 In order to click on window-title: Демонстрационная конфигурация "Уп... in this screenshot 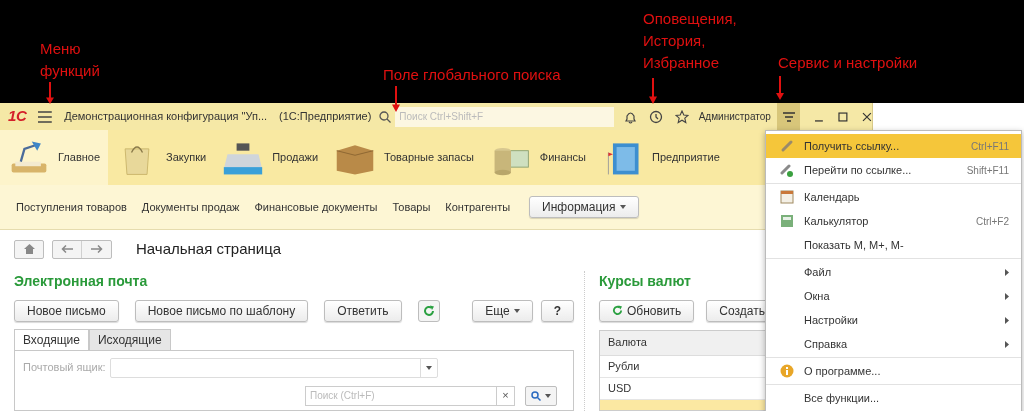, I will do `click(166, 117)`.